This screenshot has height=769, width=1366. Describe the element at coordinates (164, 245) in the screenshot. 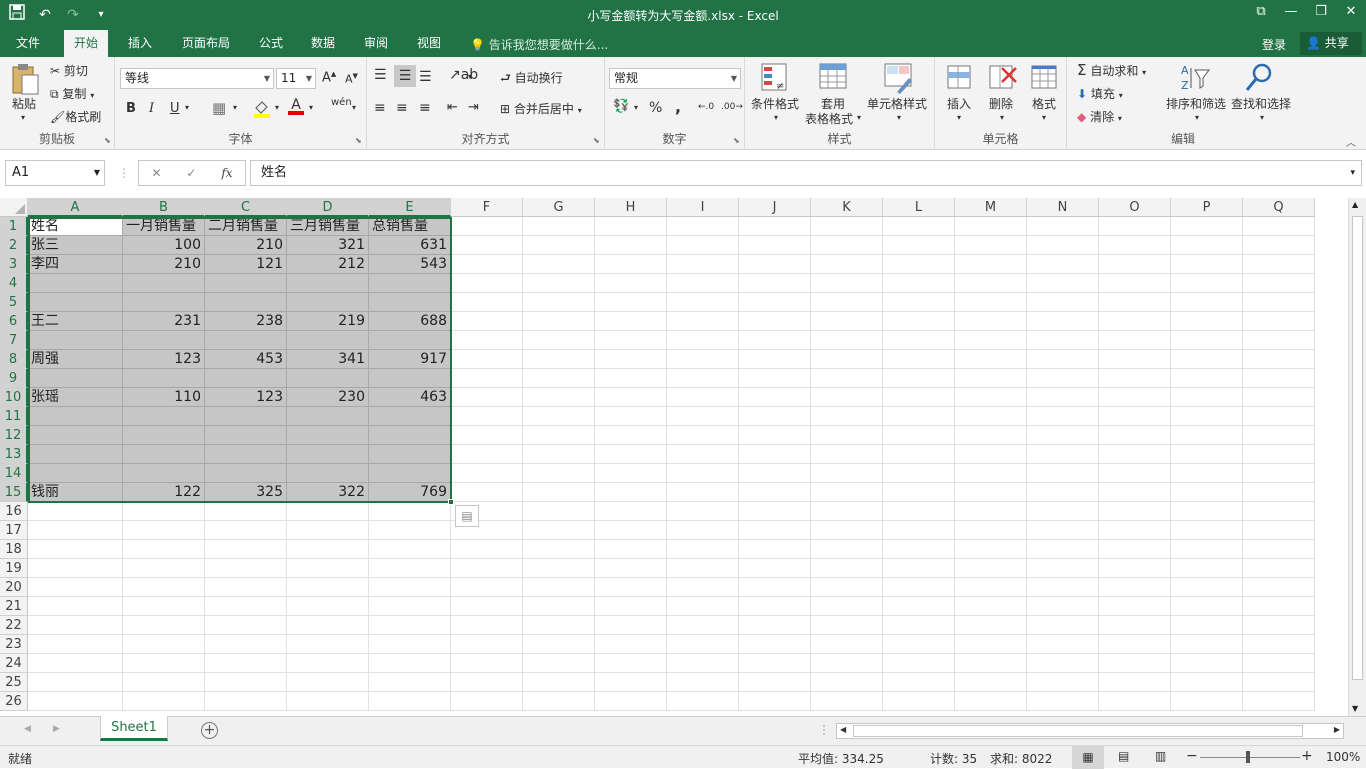

I see `cell: 100` at that location.